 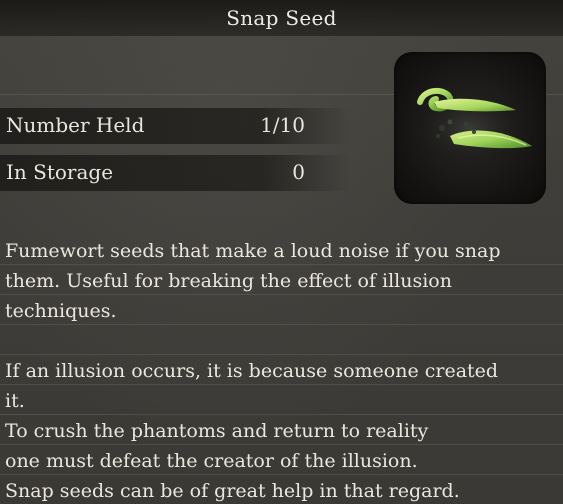 I want to click on description-line: it., so click(x=15, y=401).